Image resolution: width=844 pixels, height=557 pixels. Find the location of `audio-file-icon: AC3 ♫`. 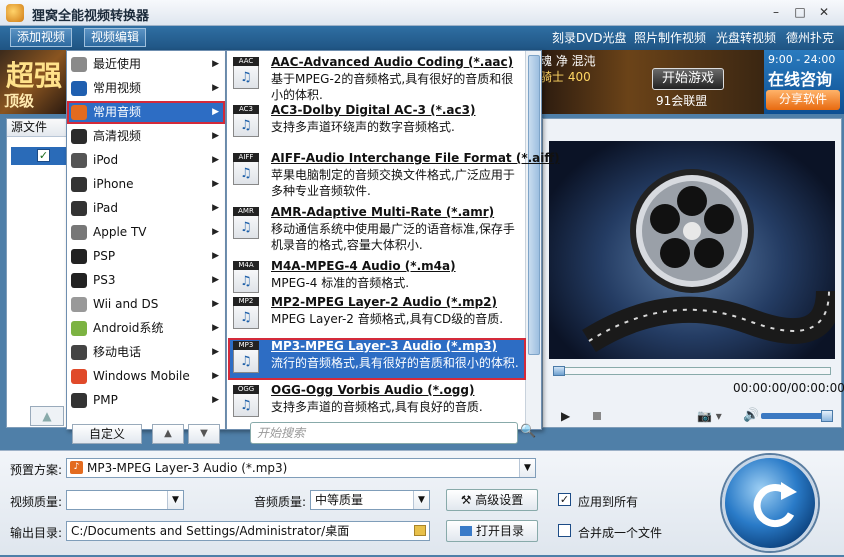

audio-file-icon: AC3 ♫ is located at coordinates (246, 121).